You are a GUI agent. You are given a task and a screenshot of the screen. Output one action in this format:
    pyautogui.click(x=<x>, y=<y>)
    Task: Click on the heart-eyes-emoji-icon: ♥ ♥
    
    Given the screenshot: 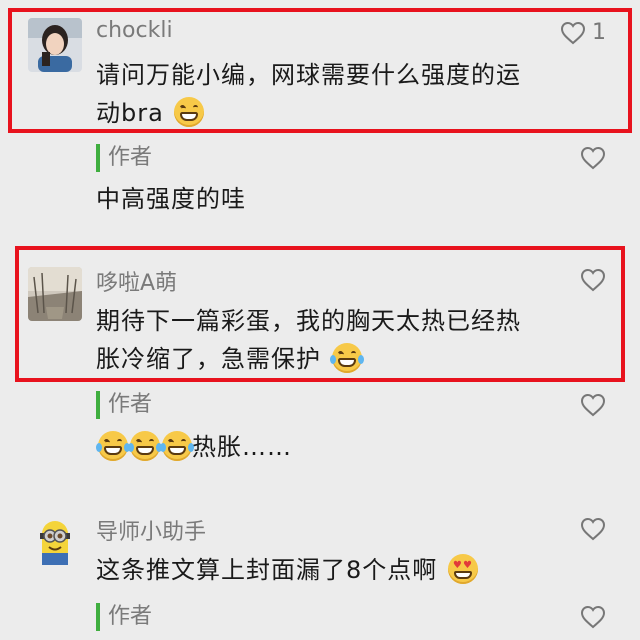 What is the action you would take?
    pyautogui.click(x=462, y=569)
    